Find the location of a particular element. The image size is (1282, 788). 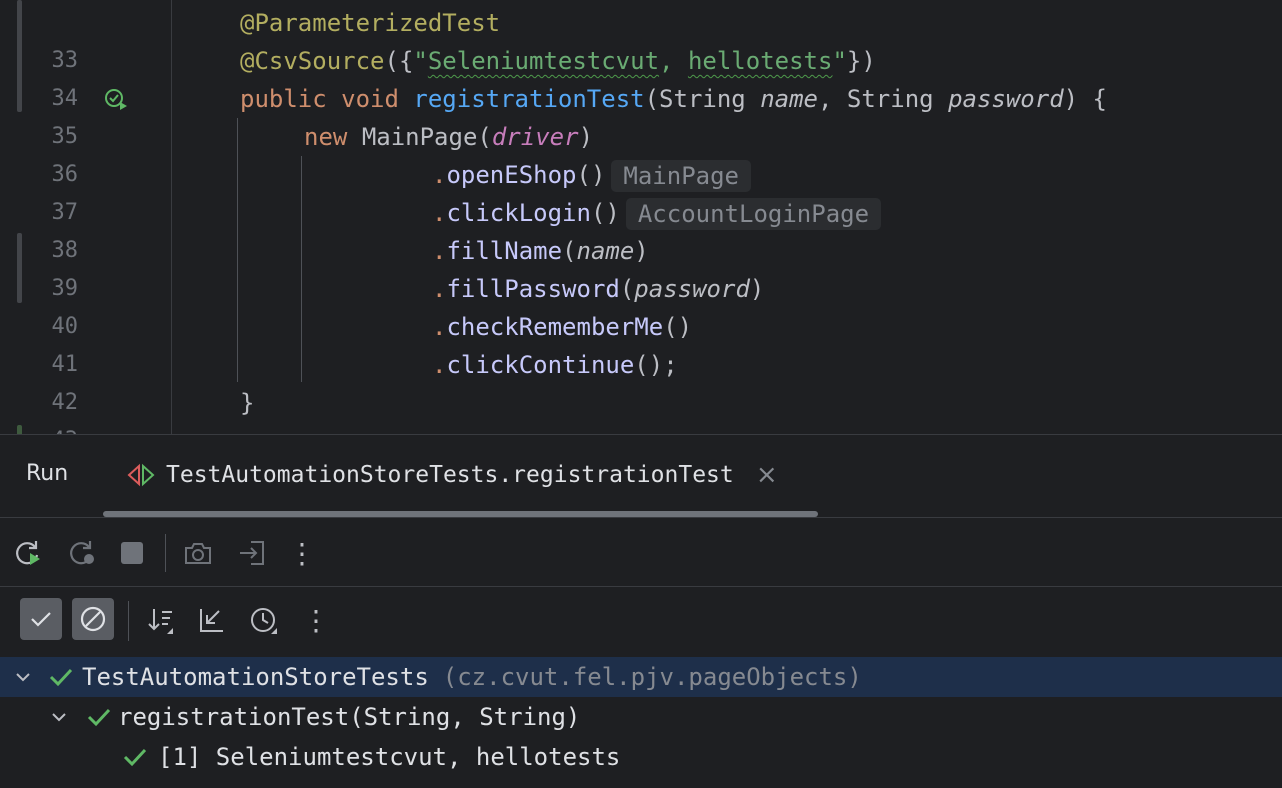

sort-icon is located at coordinates (160, 621).